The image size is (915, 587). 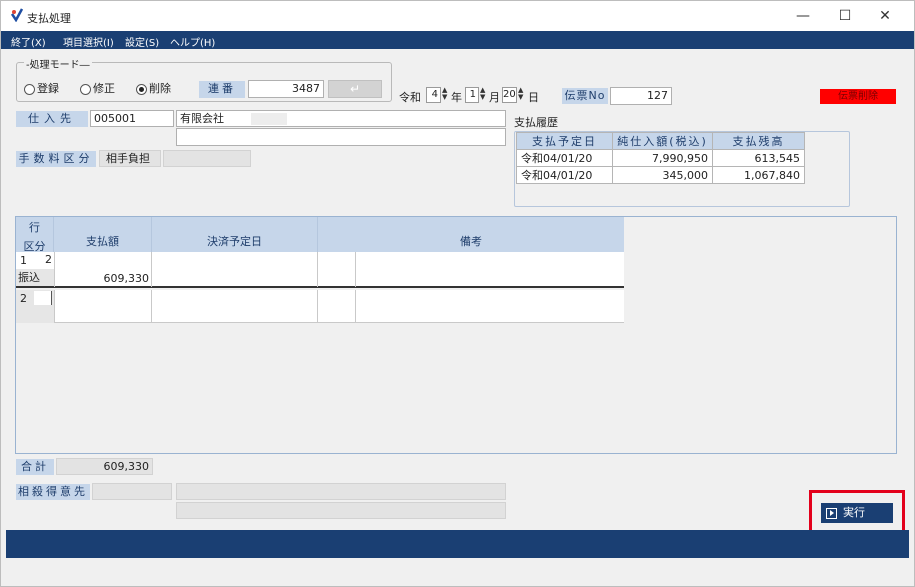 What do you see at coordinates (536, 122) in the screenshot?
I see `history-title: 支払履歴` at bounding box center [536, 122].